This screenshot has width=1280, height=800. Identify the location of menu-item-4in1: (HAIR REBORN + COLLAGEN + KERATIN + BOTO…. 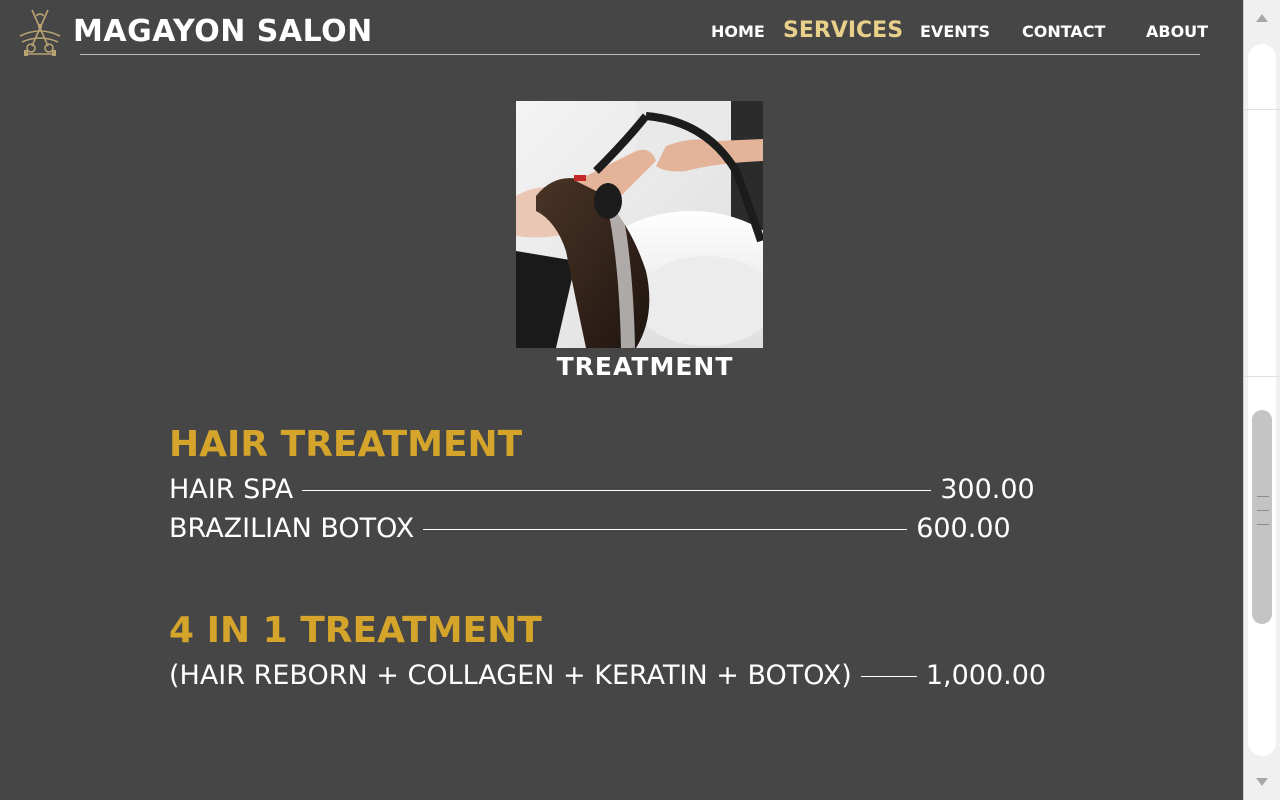
(607, 675).